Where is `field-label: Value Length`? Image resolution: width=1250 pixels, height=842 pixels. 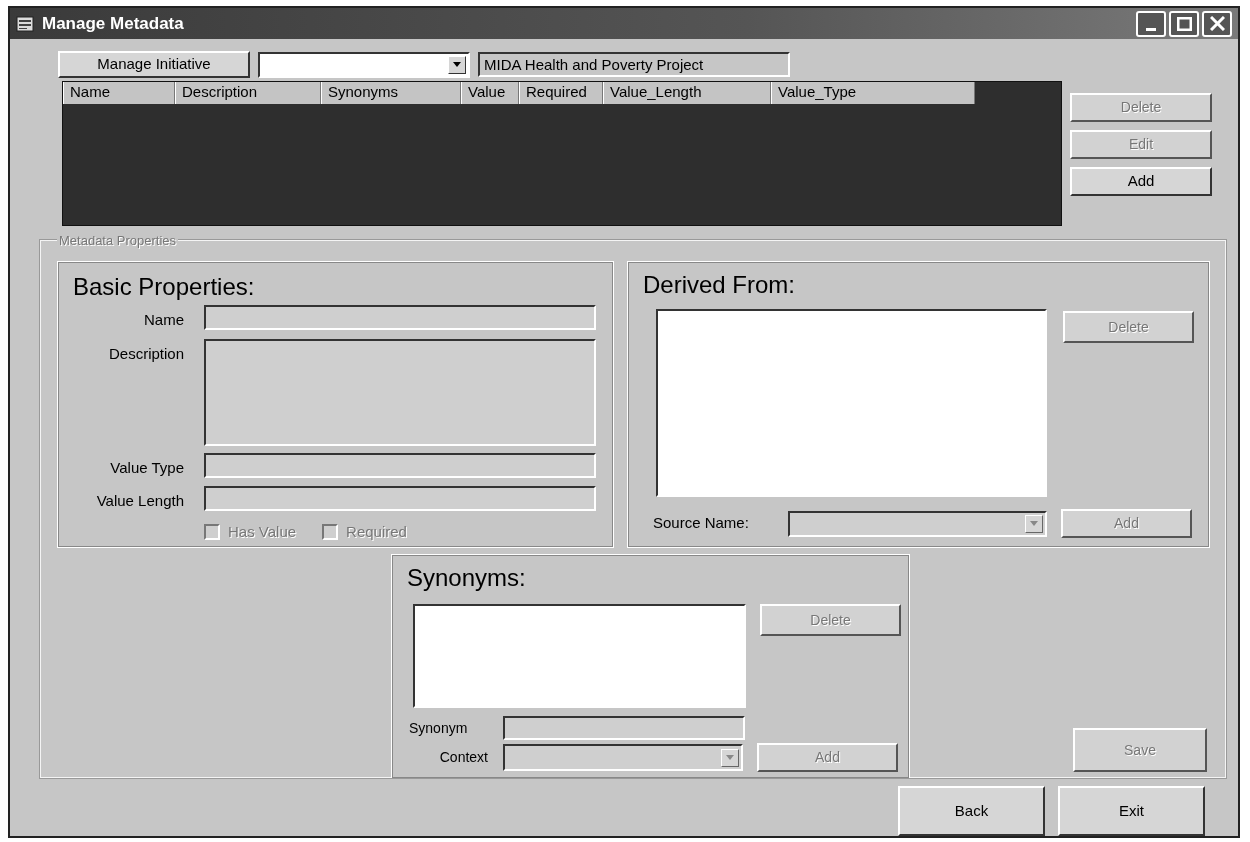 field-label: Value Length is located at coordinates (139, 501).